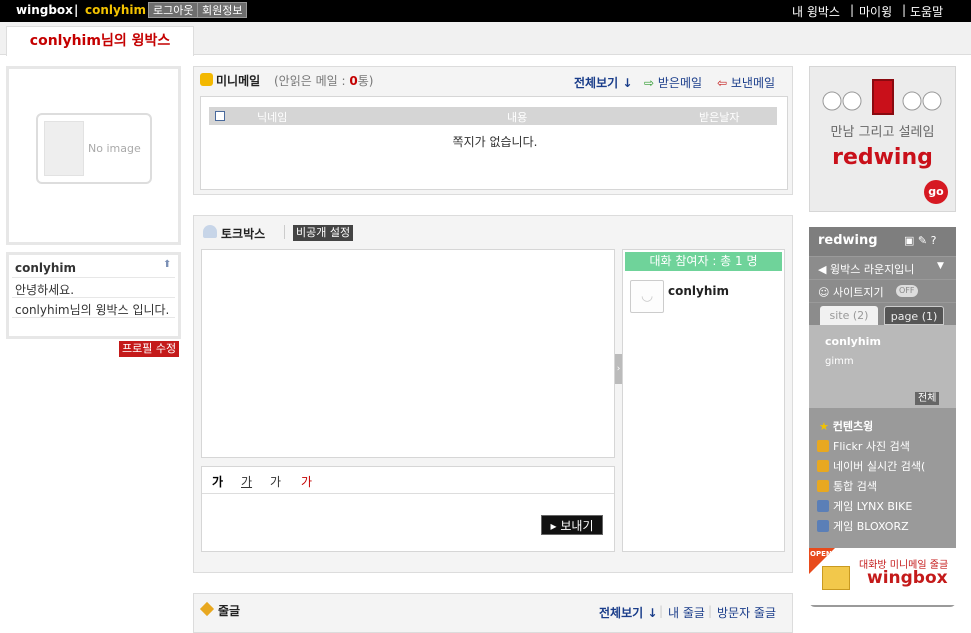 The height and width of the screenshot is (633, 971). What do you see at coordinates (229, 611) in the screenshot?
I see `guestbook-title: 줄글` at bounding box center [229, 611].